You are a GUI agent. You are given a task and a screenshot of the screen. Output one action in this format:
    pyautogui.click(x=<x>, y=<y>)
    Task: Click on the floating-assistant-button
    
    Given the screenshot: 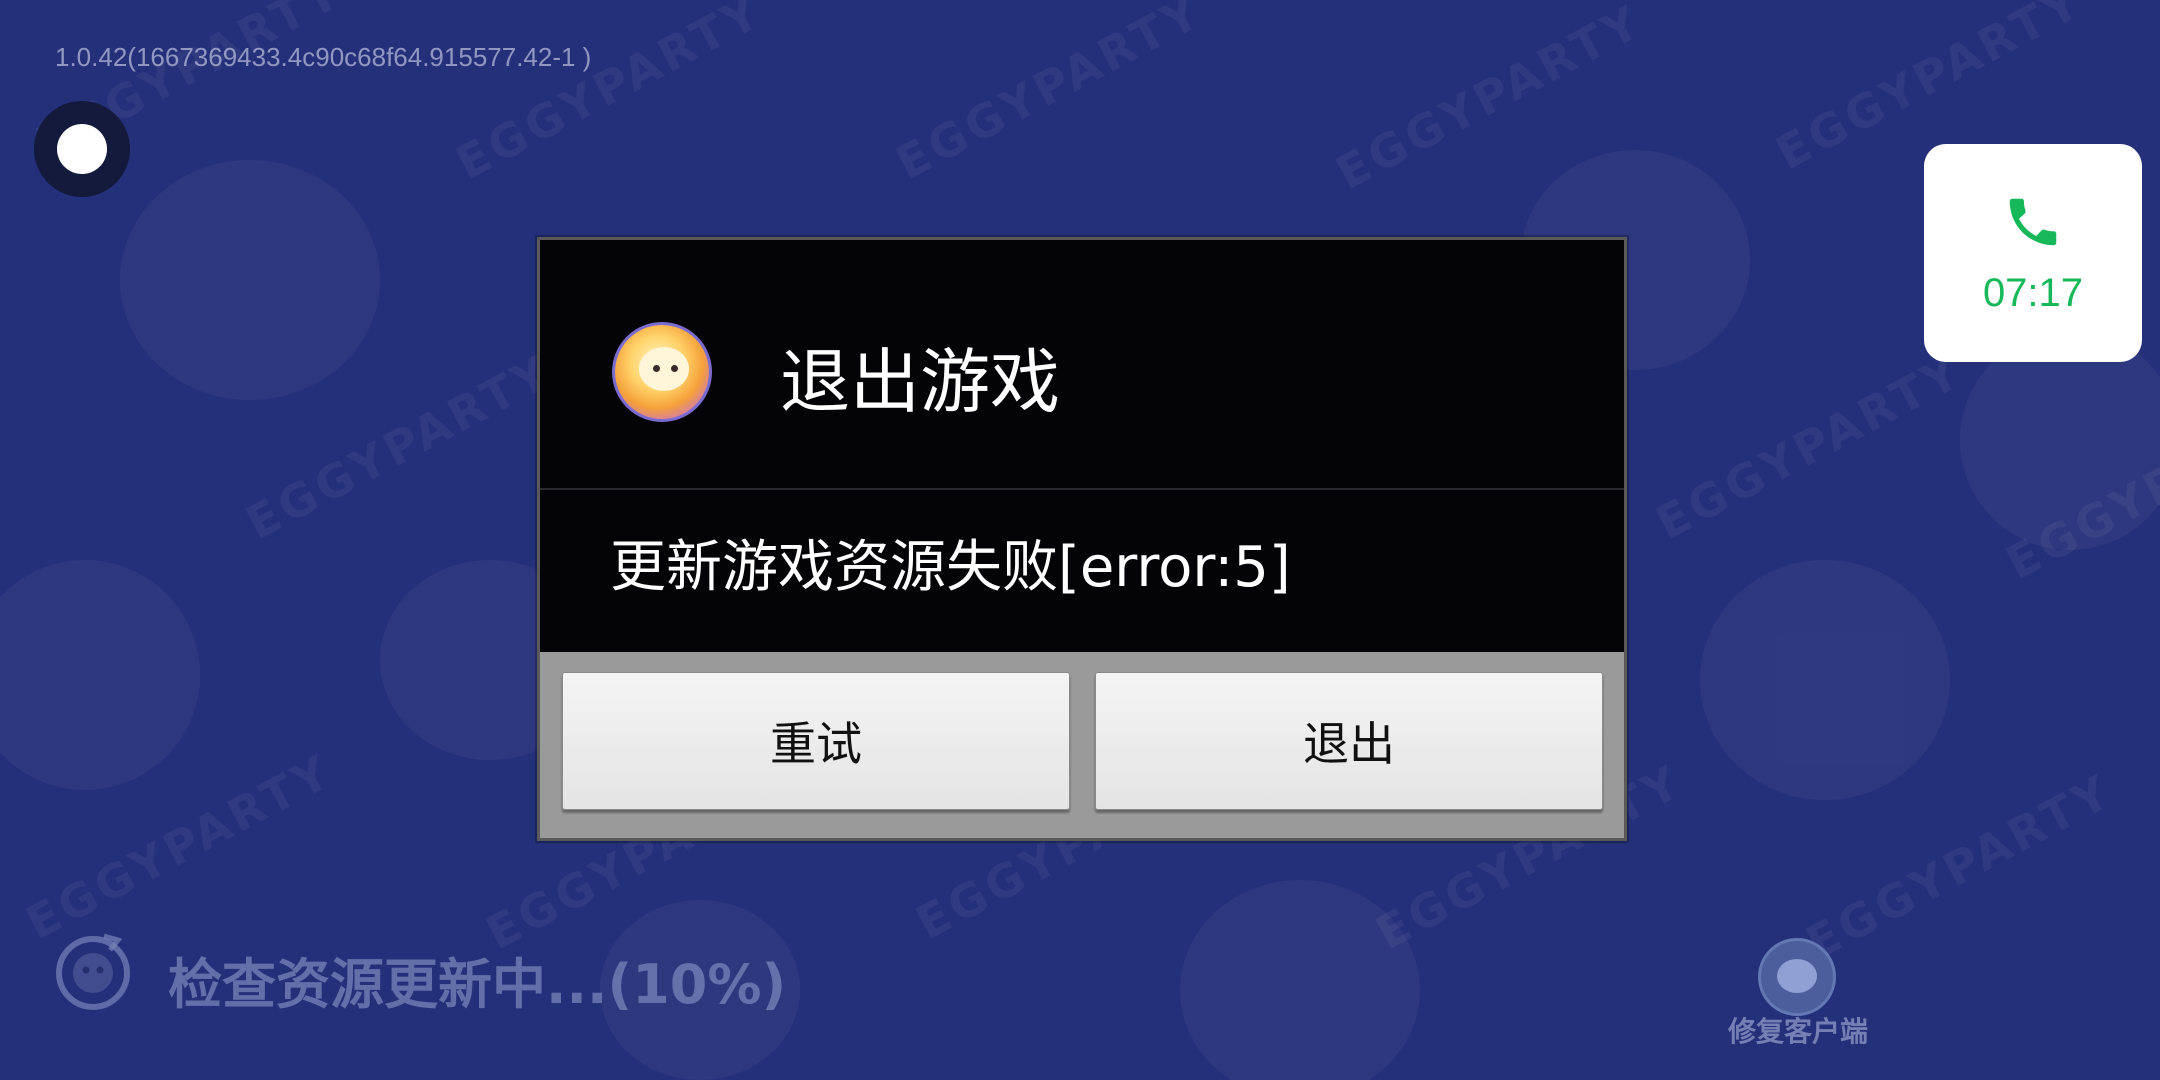 What is the action you would take?
    pyautogui.click(x=82, y=149)
    